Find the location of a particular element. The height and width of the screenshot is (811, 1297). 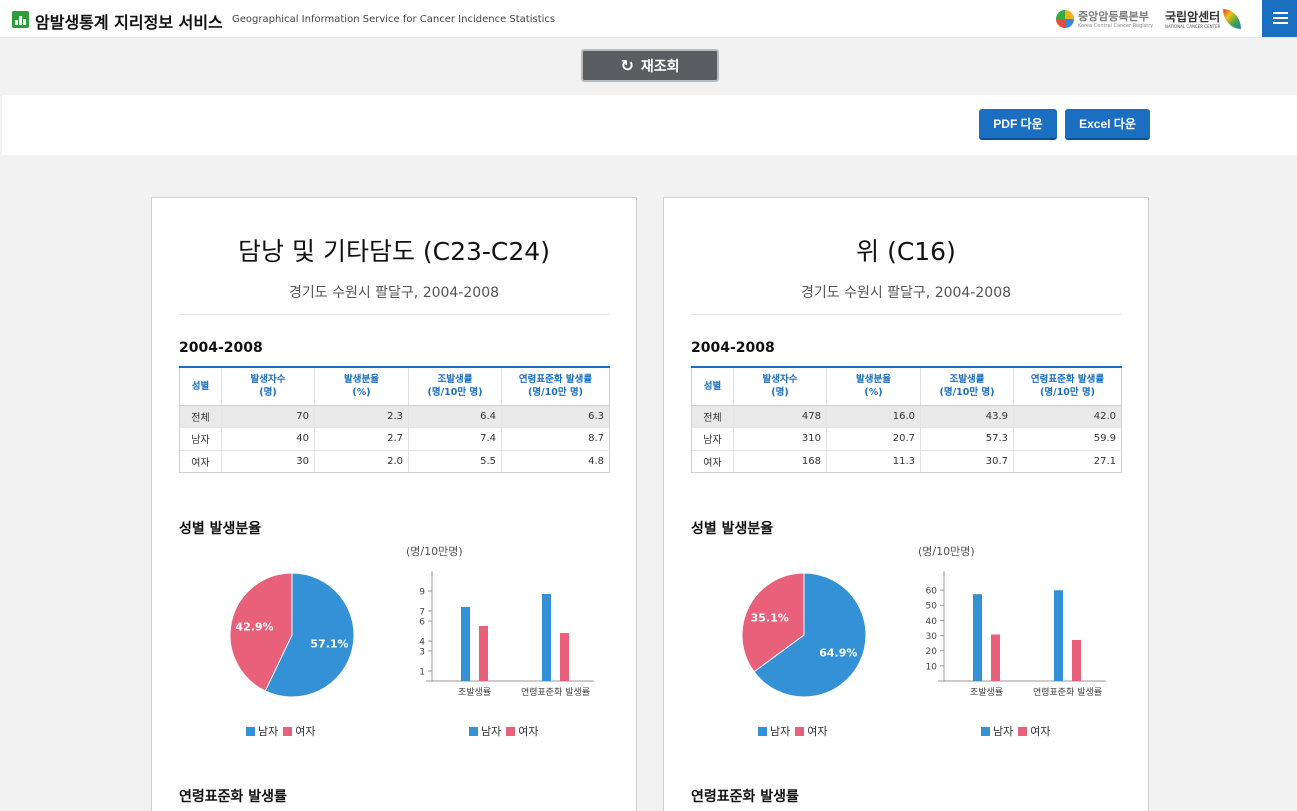

sex-share-pie-chart: 57.1% 42.9% is located at coordinates (292, 635).